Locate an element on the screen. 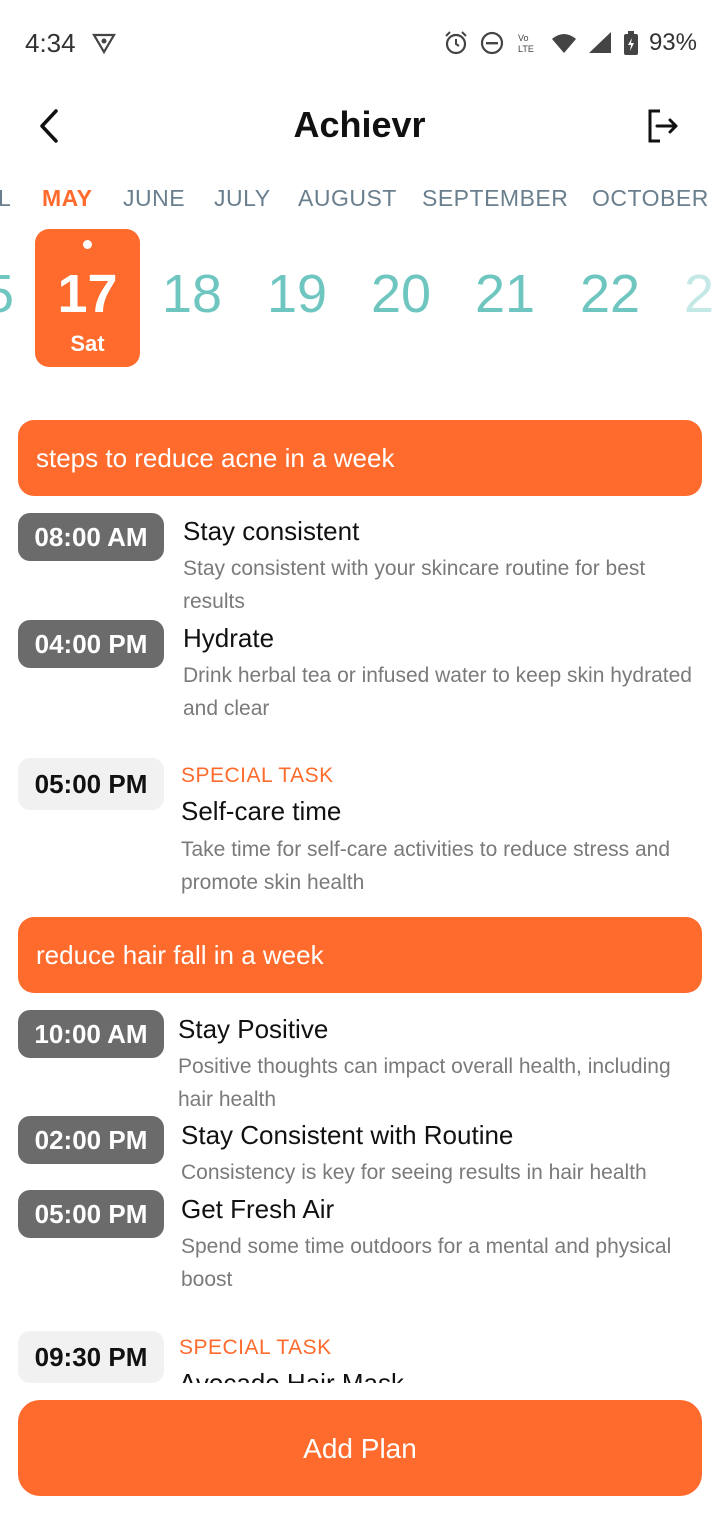  selected-day-weekday: Sat is located at coordinates (87, 343).